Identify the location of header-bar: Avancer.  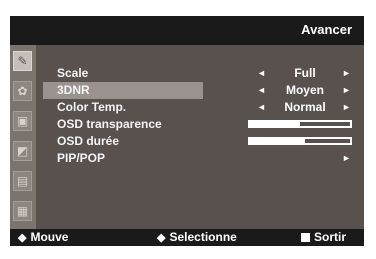
(187, 30).